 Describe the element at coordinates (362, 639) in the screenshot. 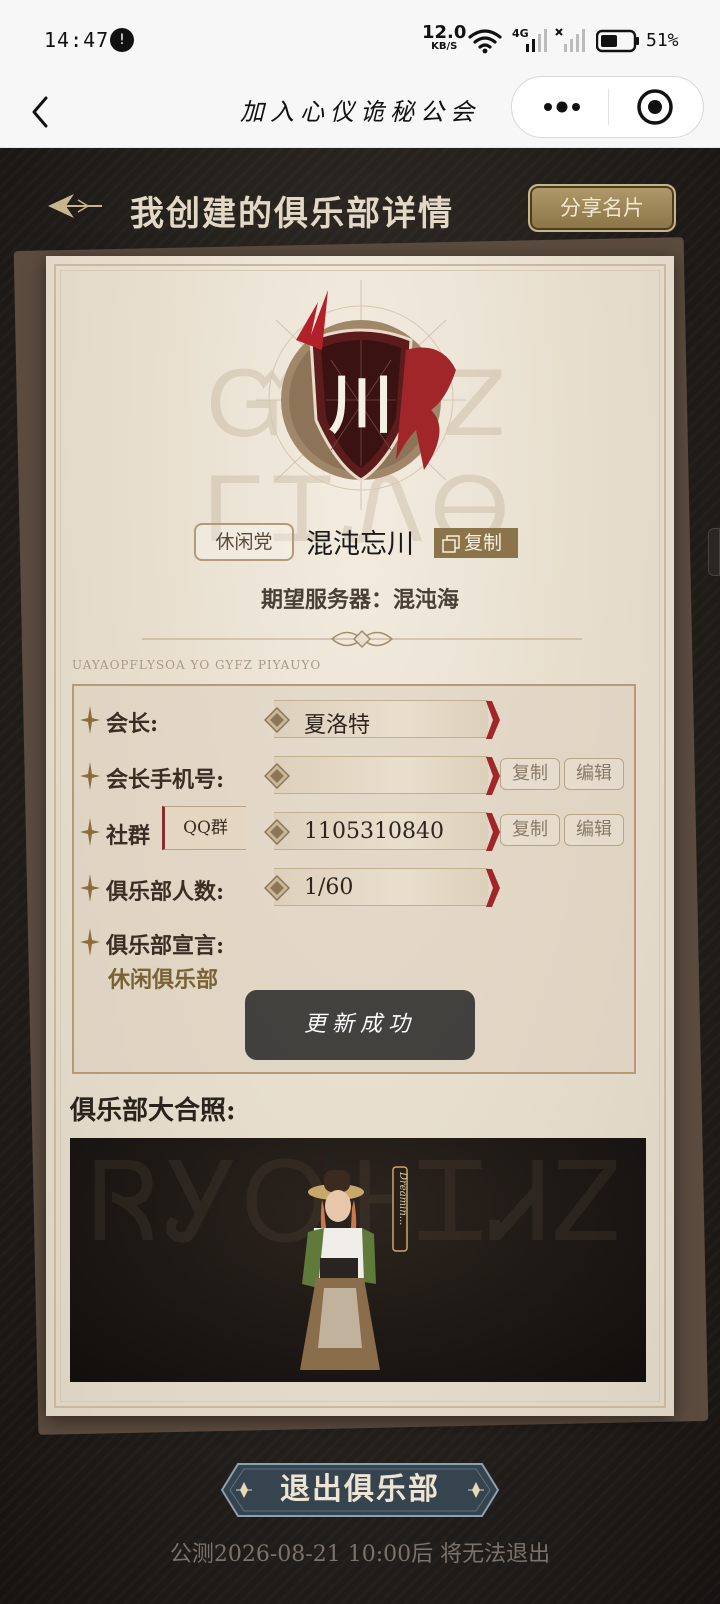

I see `ornament-divider` at that location.